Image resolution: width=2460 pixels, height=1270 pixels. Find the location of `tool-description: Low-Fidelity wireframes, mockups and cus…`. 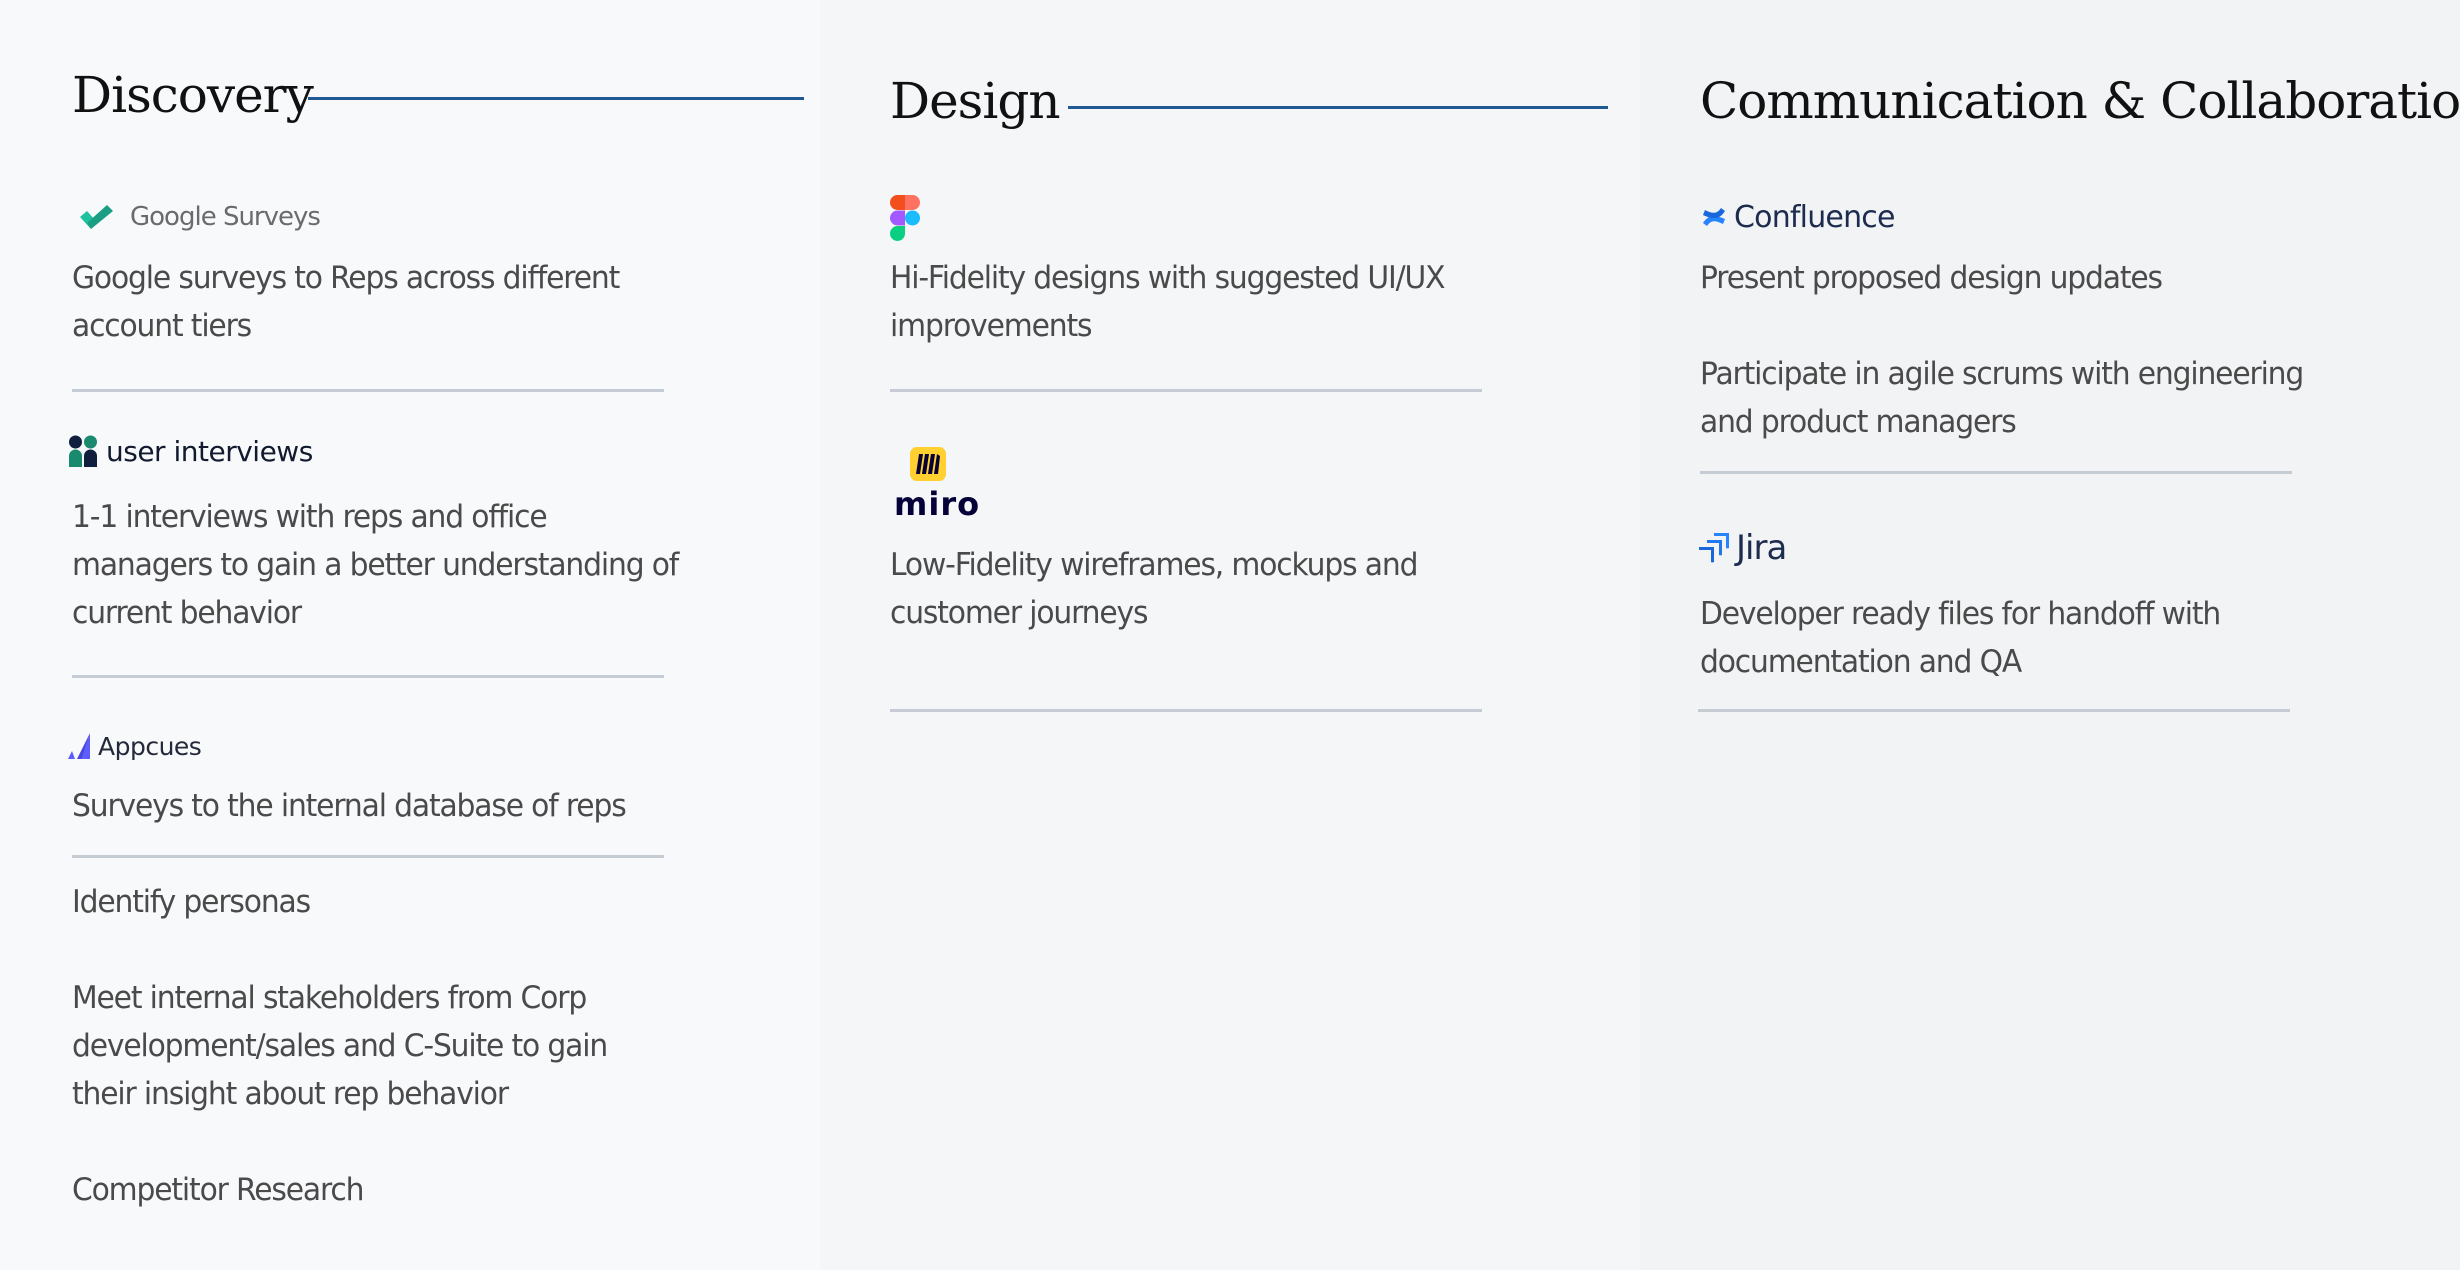

tool-description: Low-Fidelity wireframes, mockups and cus… is located at coordinates (1154, 589).